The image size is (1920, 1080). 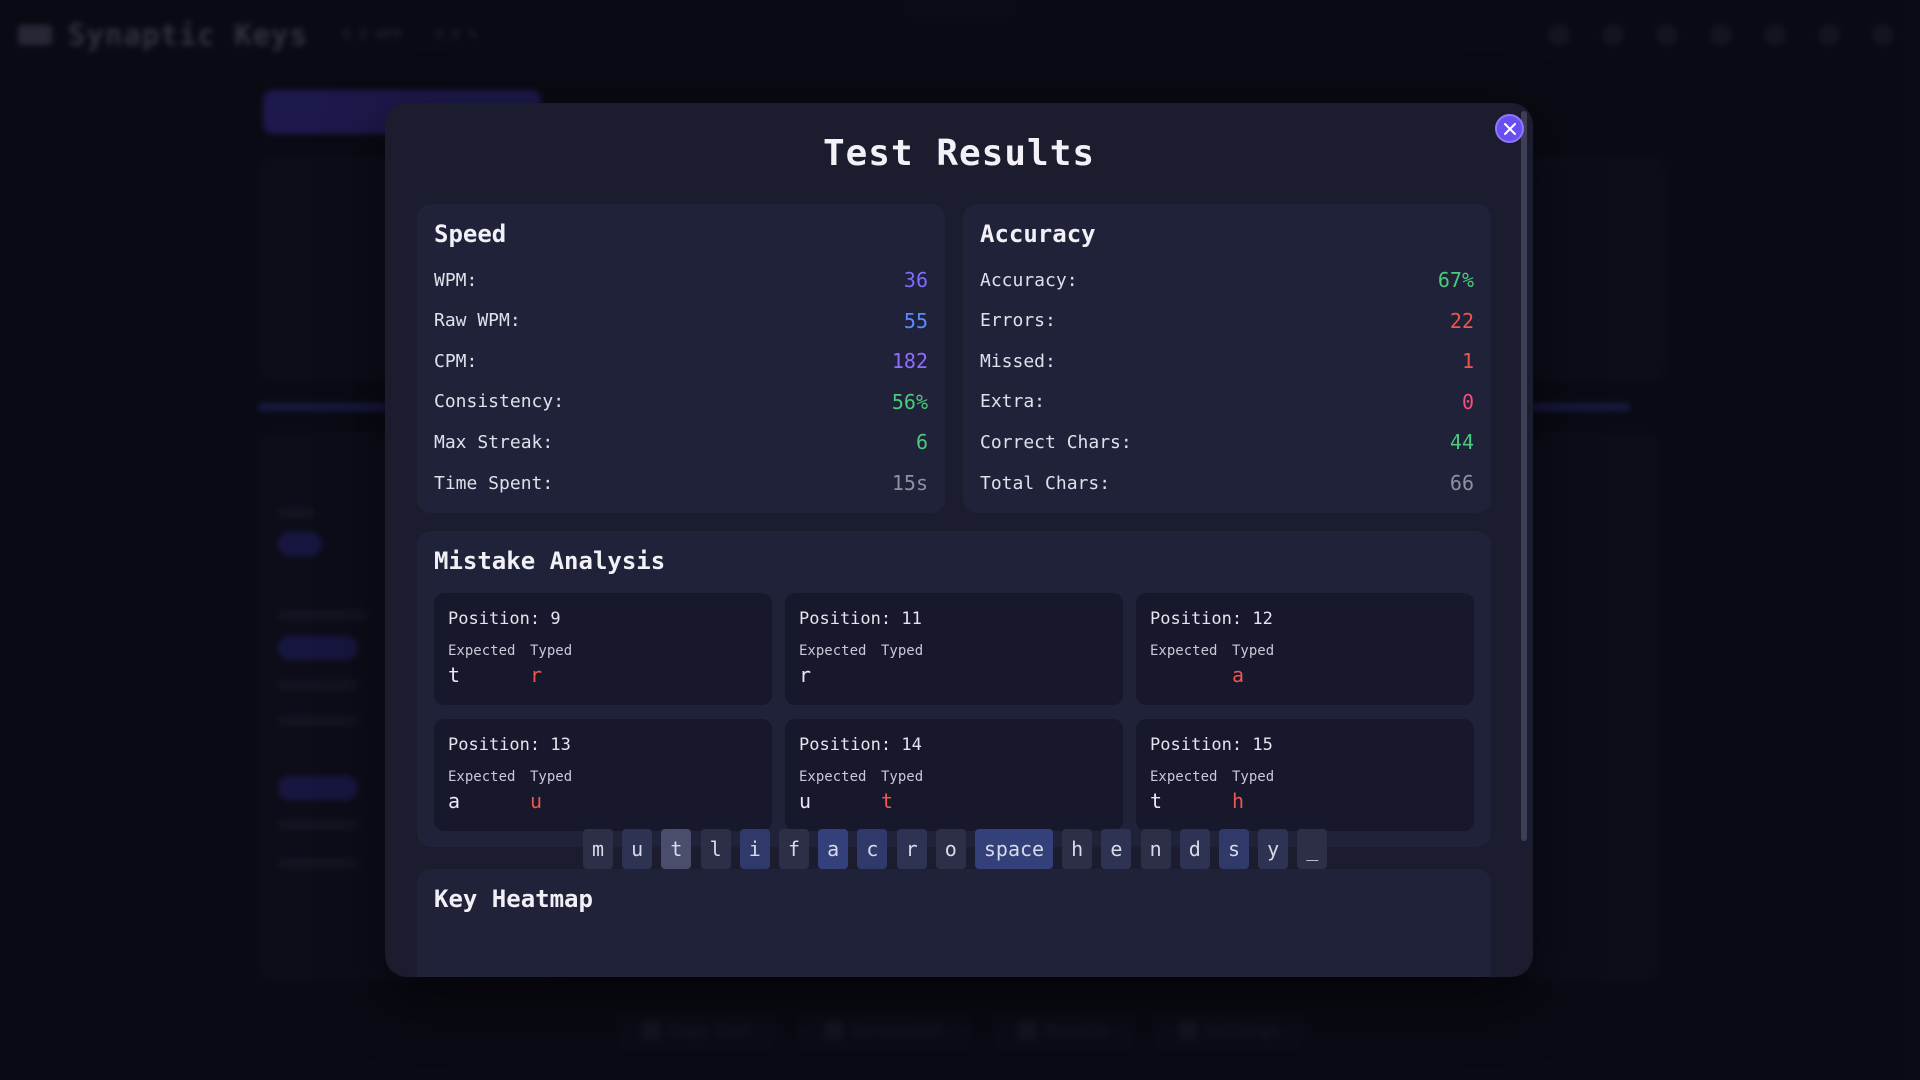 I want to click on speed-stat-row: Max Streak: 6, so click(x=681, y=442).